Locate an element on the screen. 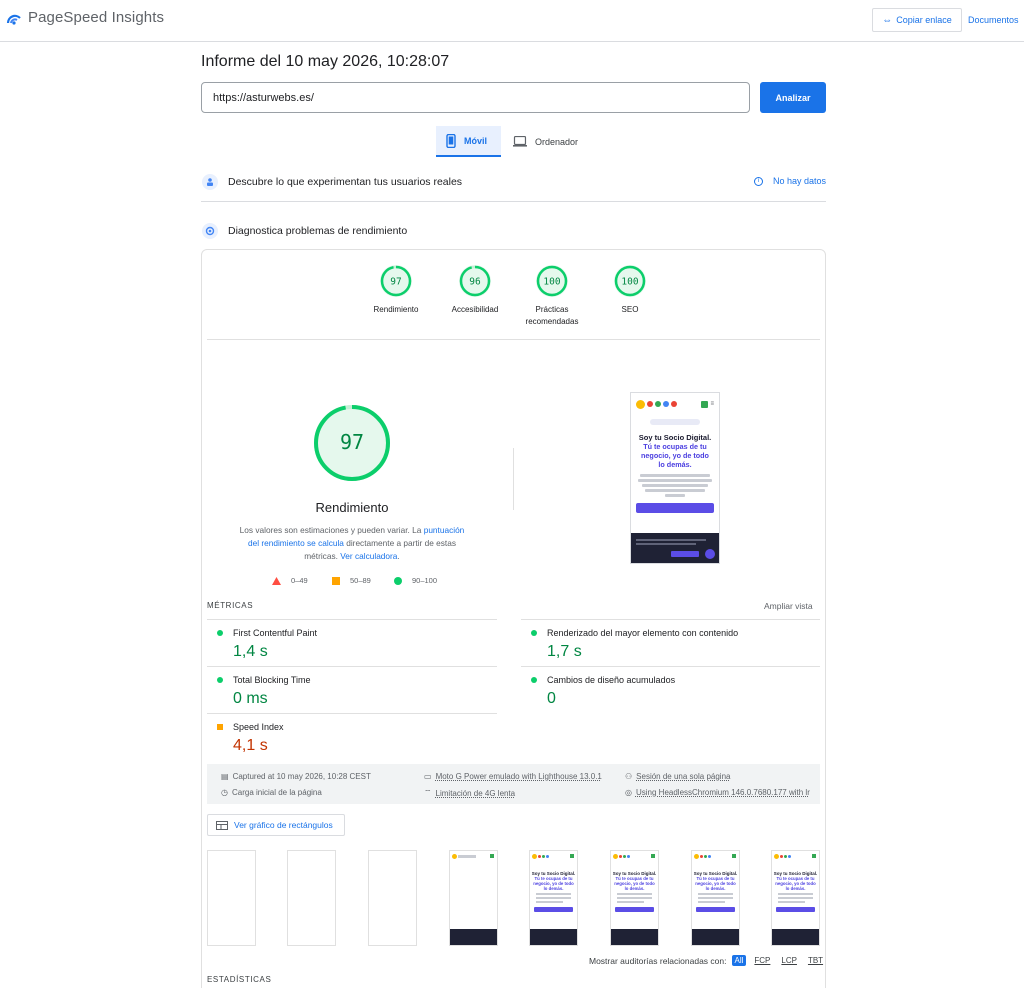 This screenshot has width=1024, height=988. no-data-label: No hay datos is located at coordinates (799, 181).